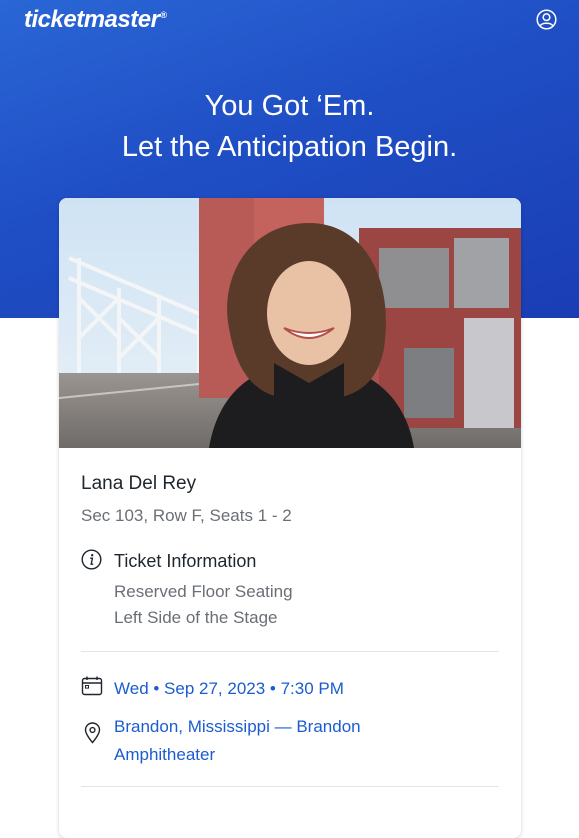  Describe the element at coordinates (186, 515) in the screenshot. I see `seat-details: Sec 103, Row F, Seats 1 - 2` at that location.